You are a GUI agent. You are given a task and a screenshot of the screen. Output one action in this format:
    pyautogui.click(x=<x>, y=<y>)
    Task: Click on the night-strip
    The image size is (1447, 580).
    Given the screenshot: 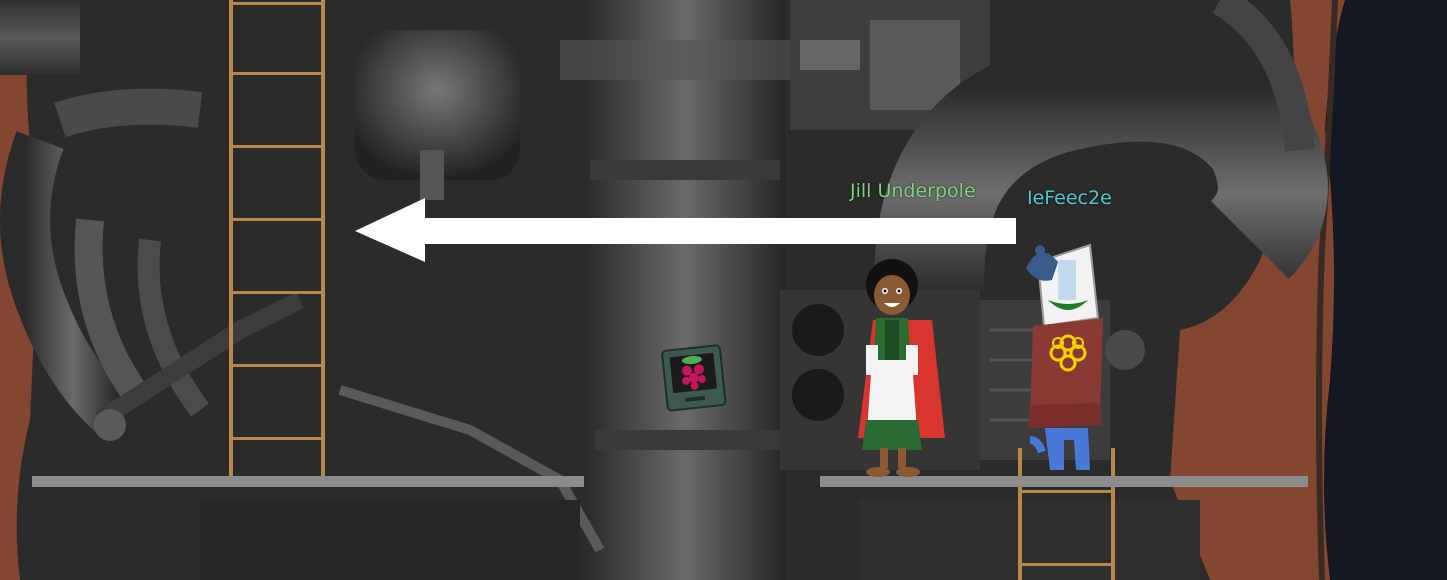 What is the action you would take?
    pyautogui.click(x=1381, y=290)
    